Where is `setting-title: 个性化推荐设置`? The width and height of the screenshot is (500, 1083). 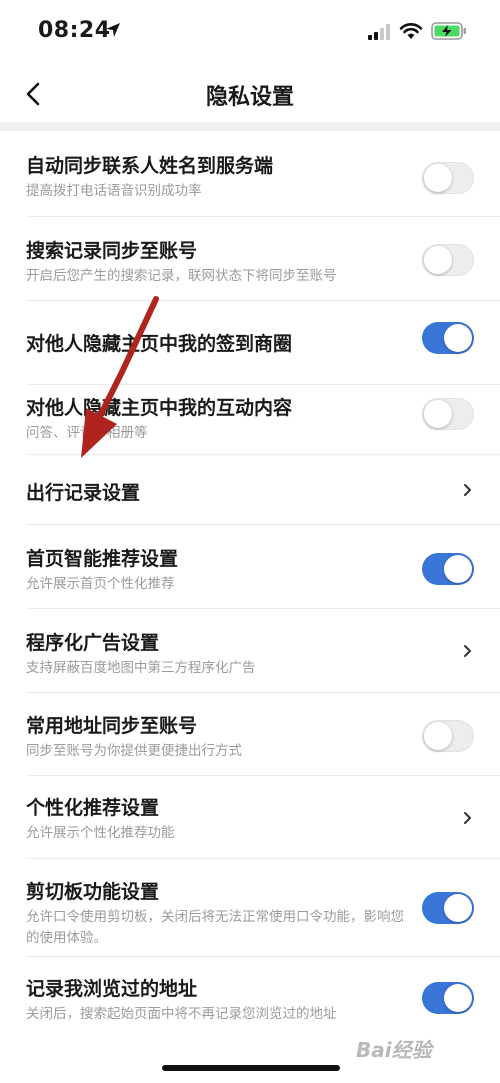 setting-title: 个性化推荐设置 is located at coordinates (93, 808).